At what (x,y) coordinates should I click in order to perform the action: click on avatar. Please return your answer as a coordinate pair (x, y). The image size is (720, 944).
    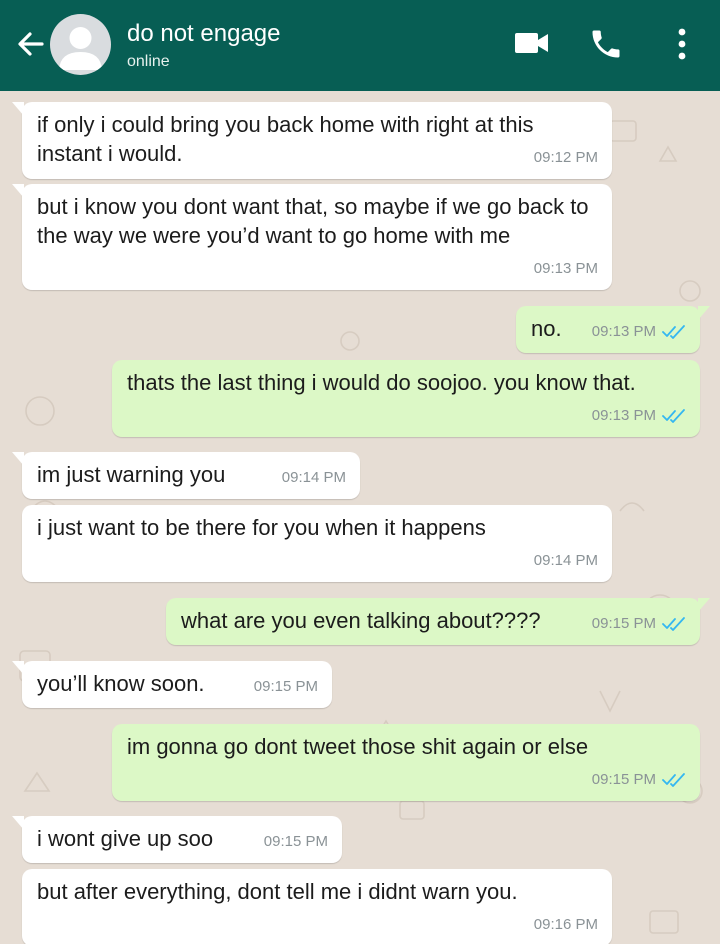
    Looking at the image, I should click on (80, 44).